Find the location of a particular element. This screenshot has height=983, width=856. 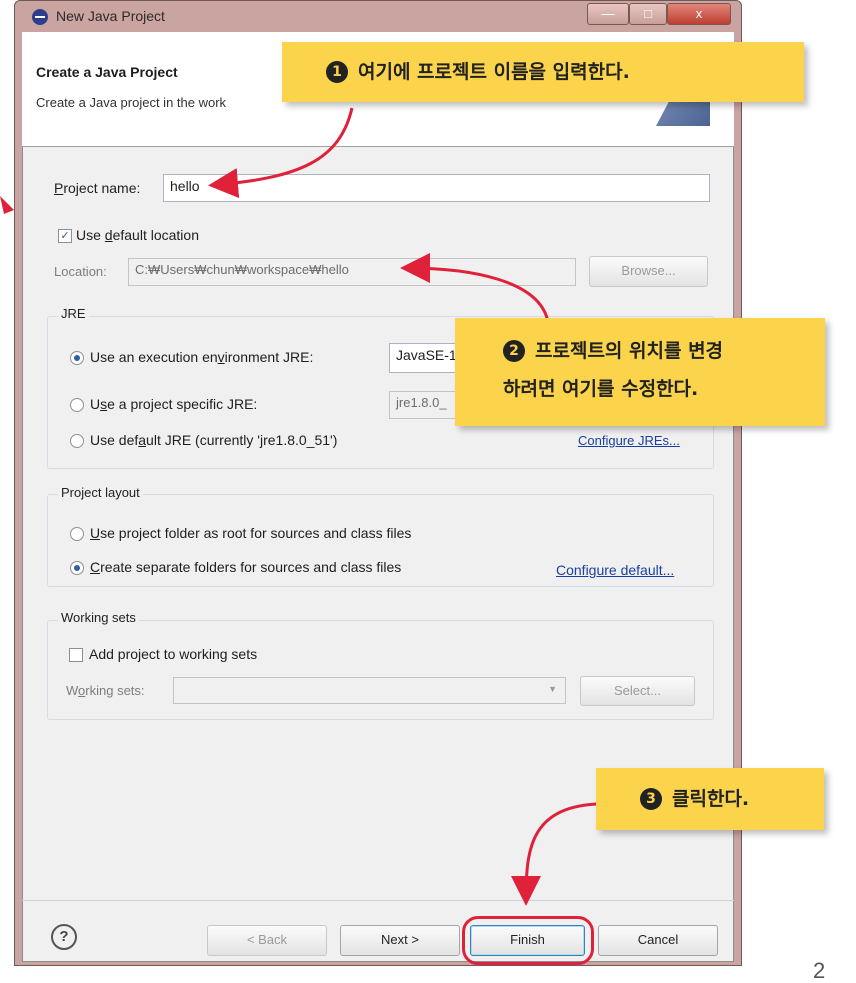

callout-3-text: 클릭한다. is located at coordinates (711, 799).